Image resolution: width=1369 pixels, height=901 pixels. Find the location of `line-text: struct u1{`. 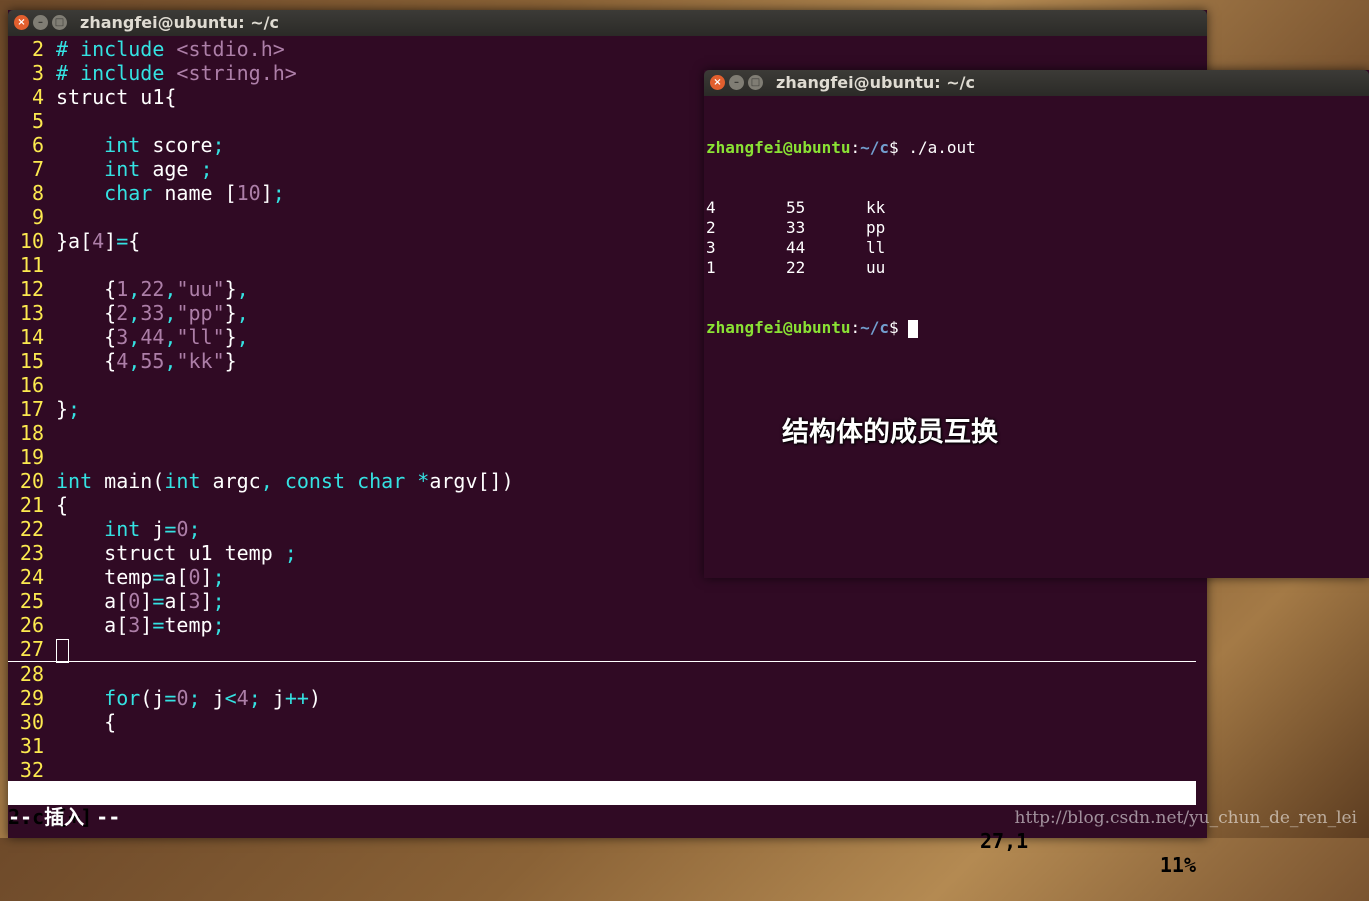

line-text: struct u1{ is located at coordinates (116, 97).